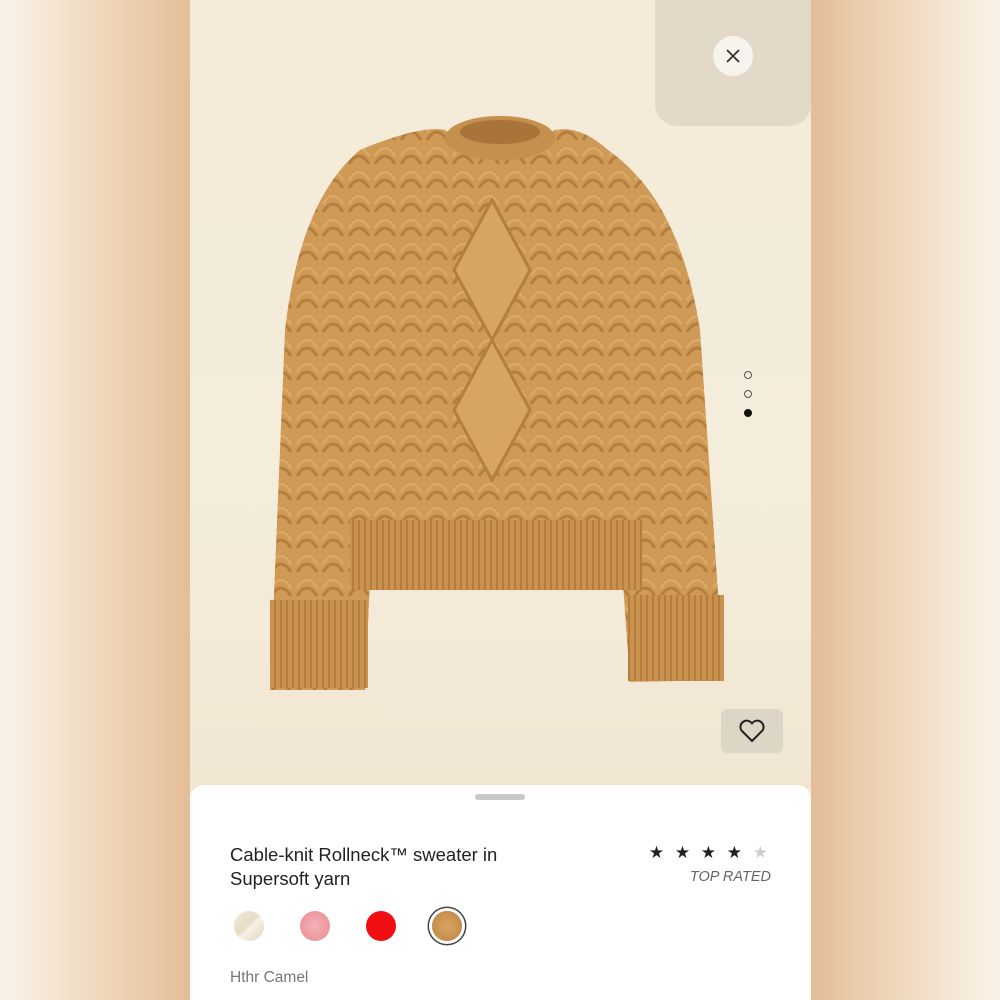  I want to click on top-rated-badge: TOP RATED, so click(730, 877).